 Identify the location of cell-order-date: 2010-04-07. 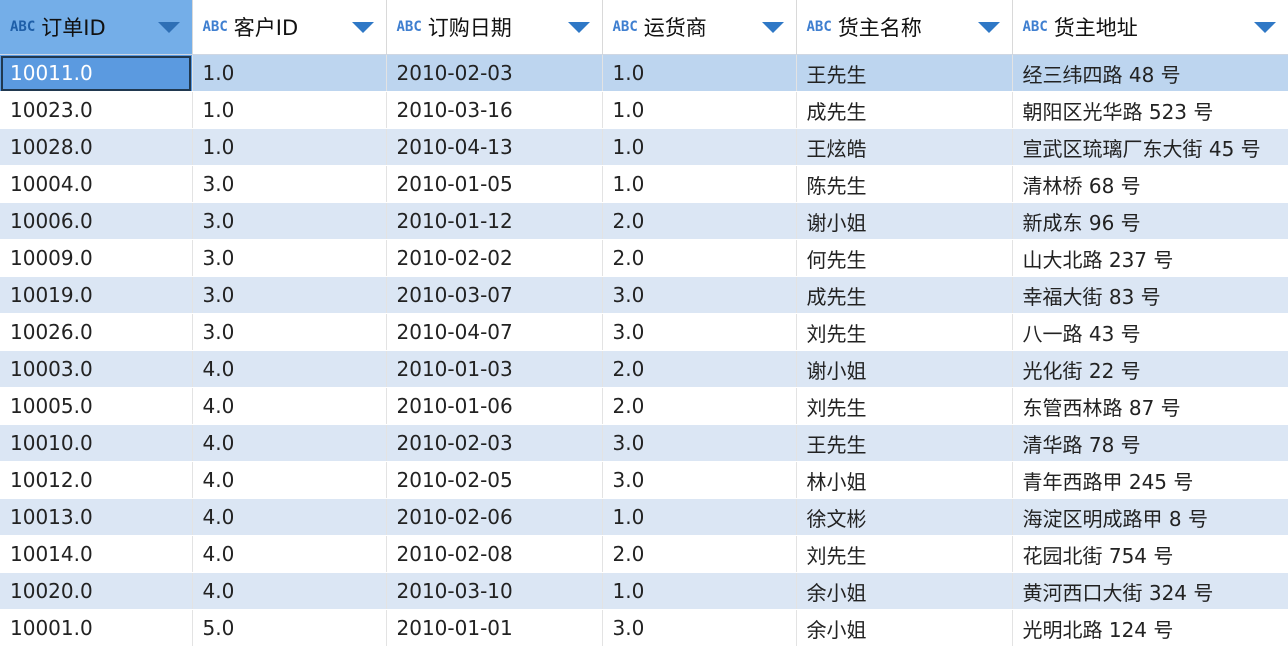
(494, 332).